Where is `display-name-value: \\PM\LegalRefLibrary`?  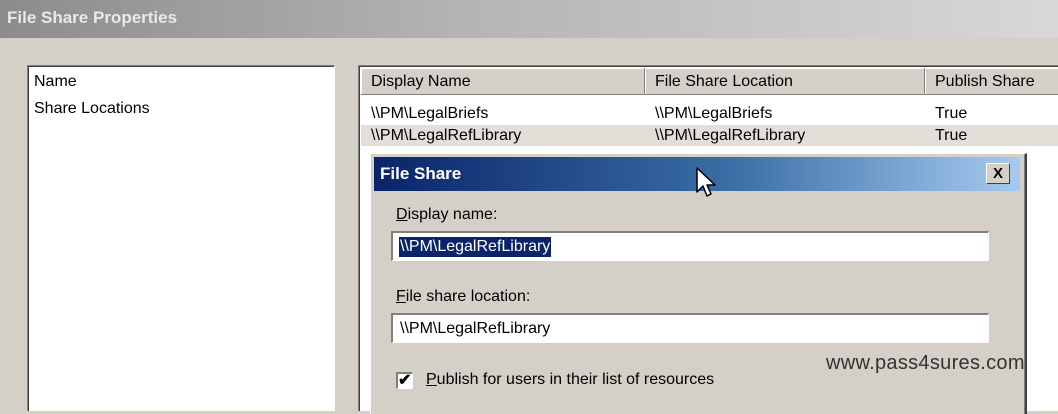 display-name-value: \\PM\LegalRefLibrary is located at coordinates (475, 247).